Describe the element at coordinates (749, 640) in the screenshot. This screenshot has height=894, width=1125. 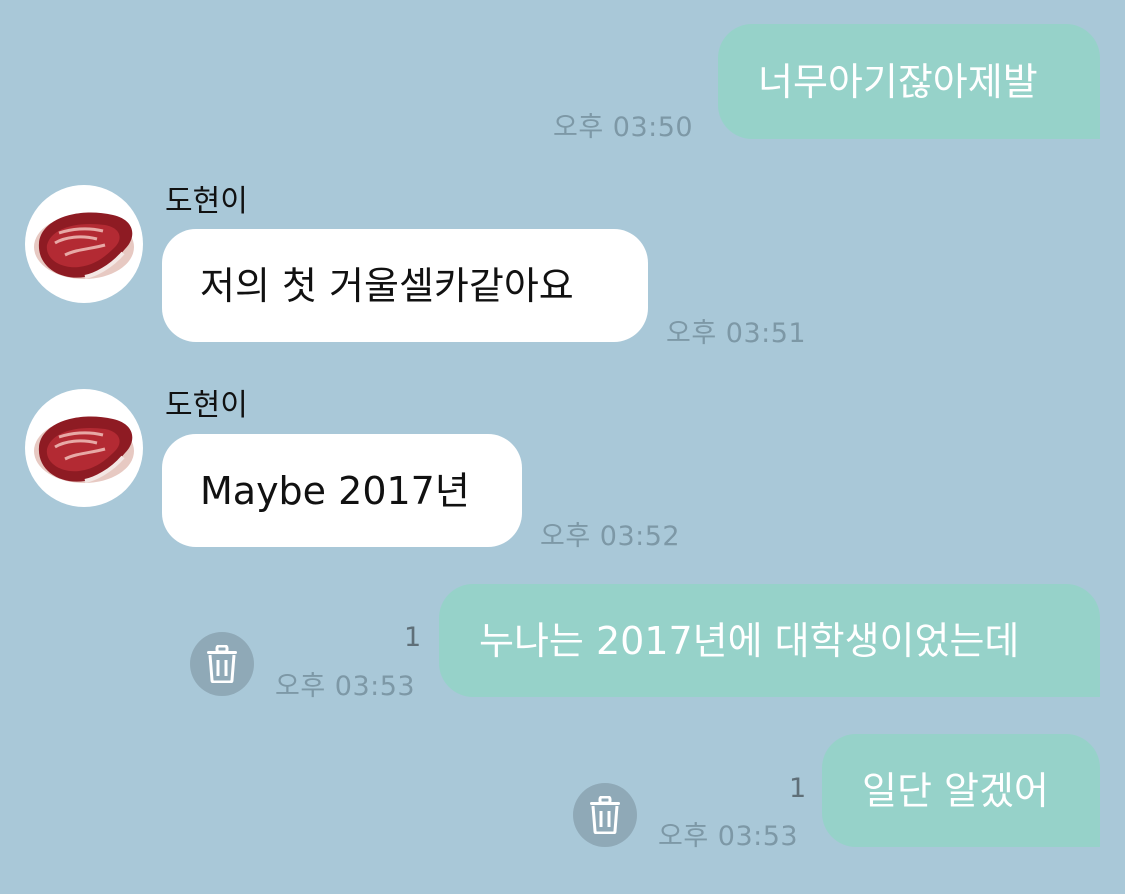
I see `message-text: 누나는 2017년에 대학생이었는데` at that location.